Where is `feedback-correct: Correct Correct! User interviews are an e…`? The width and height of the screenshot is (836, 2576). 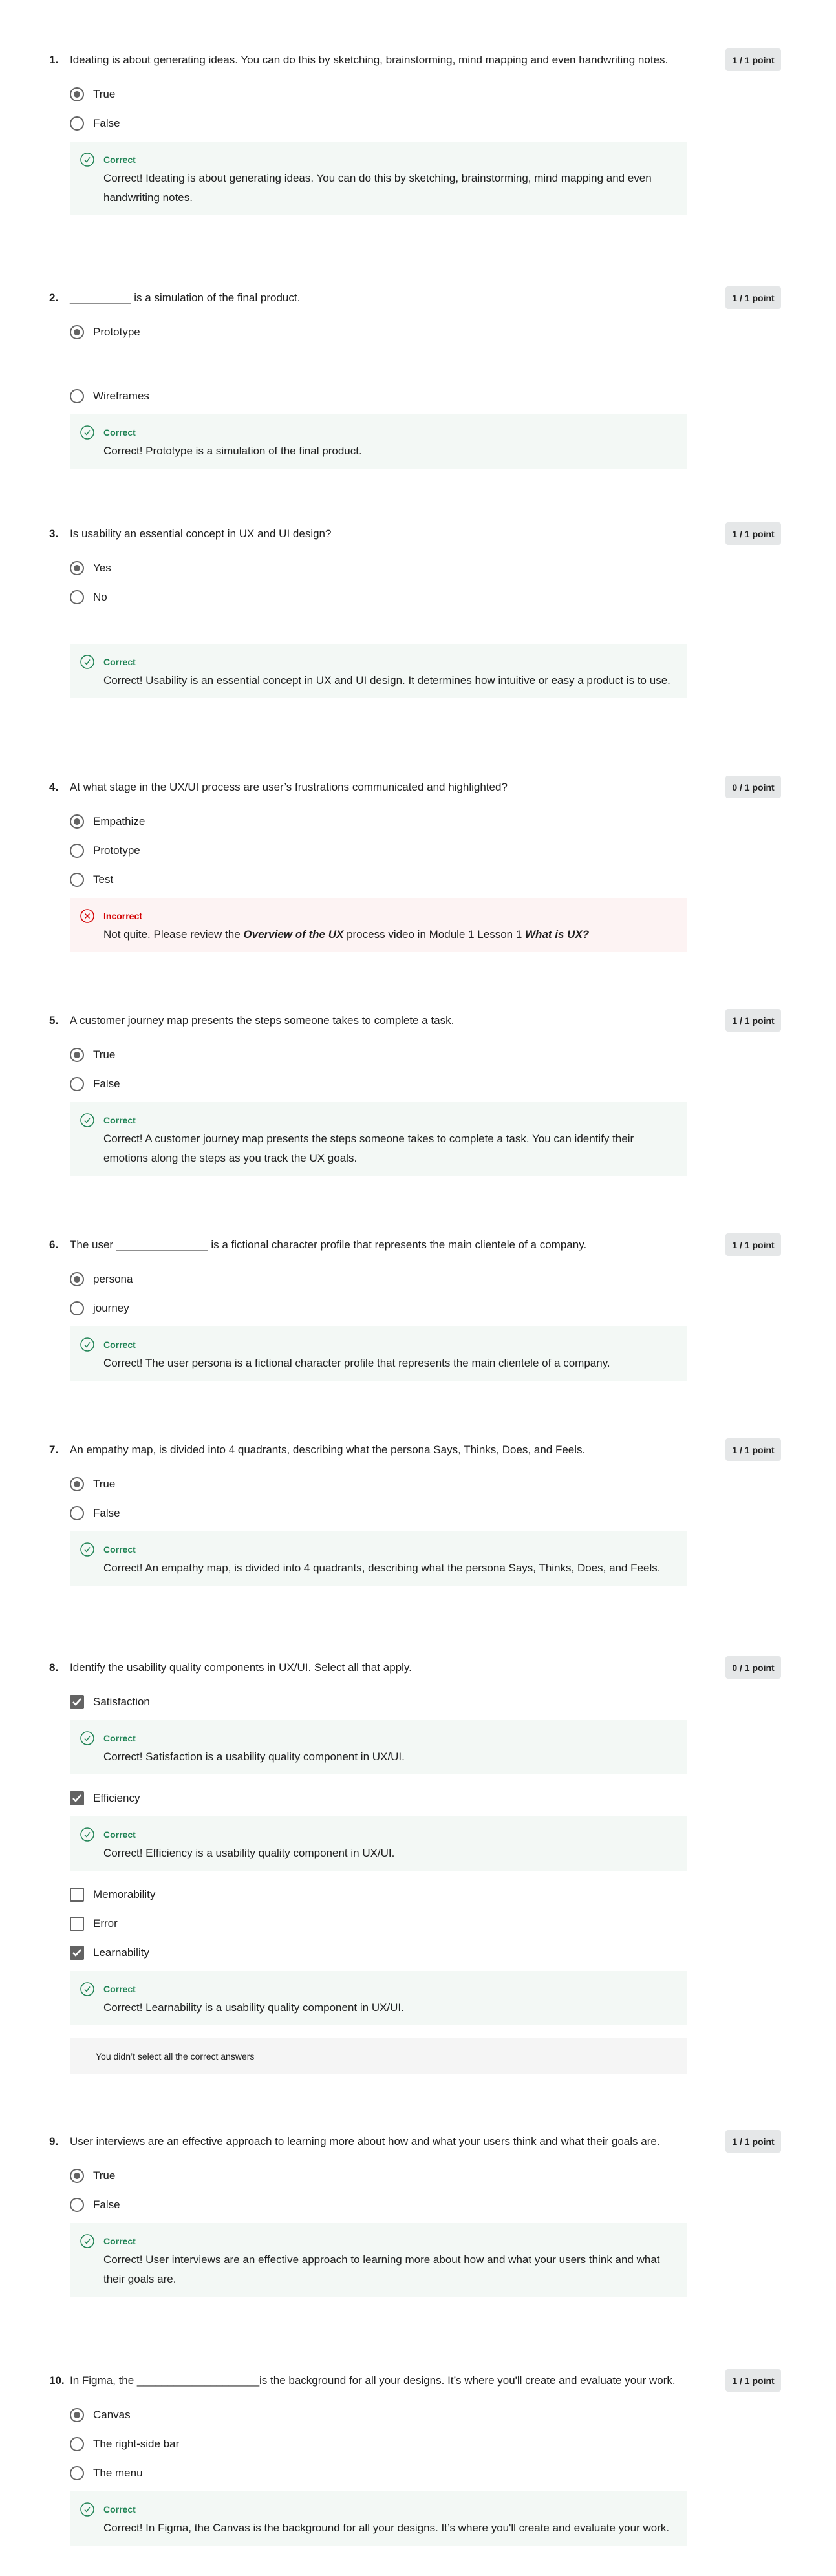
feedback-correct: Correct Correct! User interviews are an e… is located at coordinates (378, 2260).